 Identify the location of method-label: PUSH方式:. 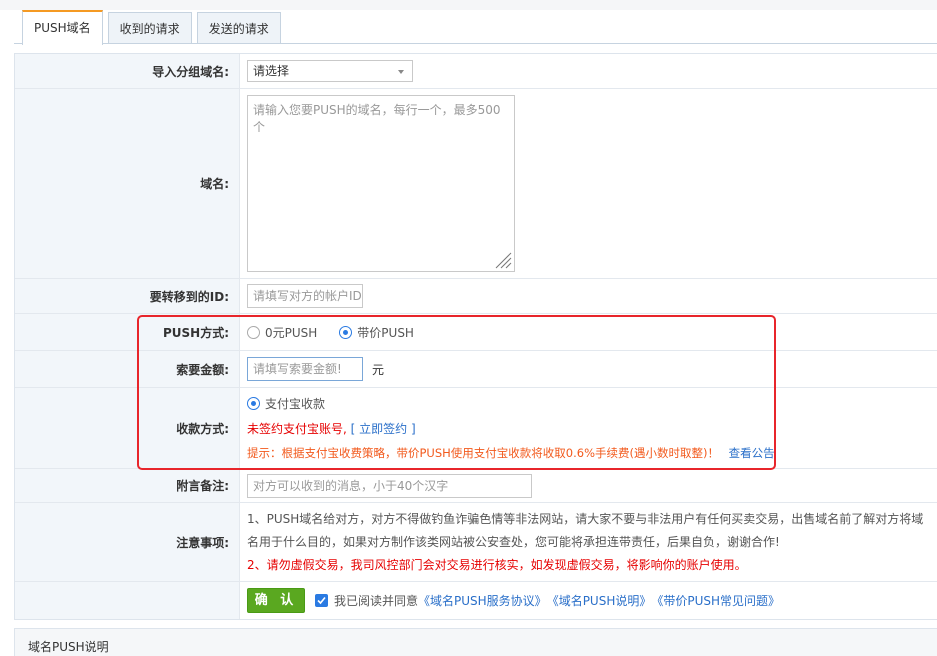
(127, 332).